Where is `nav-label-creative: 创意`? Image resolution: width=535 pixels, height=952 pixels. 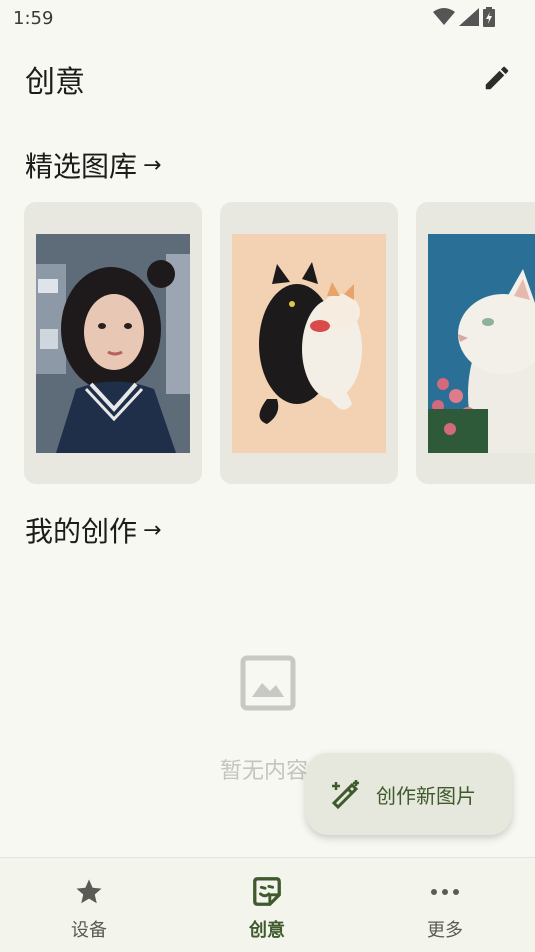
nav-label-creative: 创意 is located at coordinates (267, 930).